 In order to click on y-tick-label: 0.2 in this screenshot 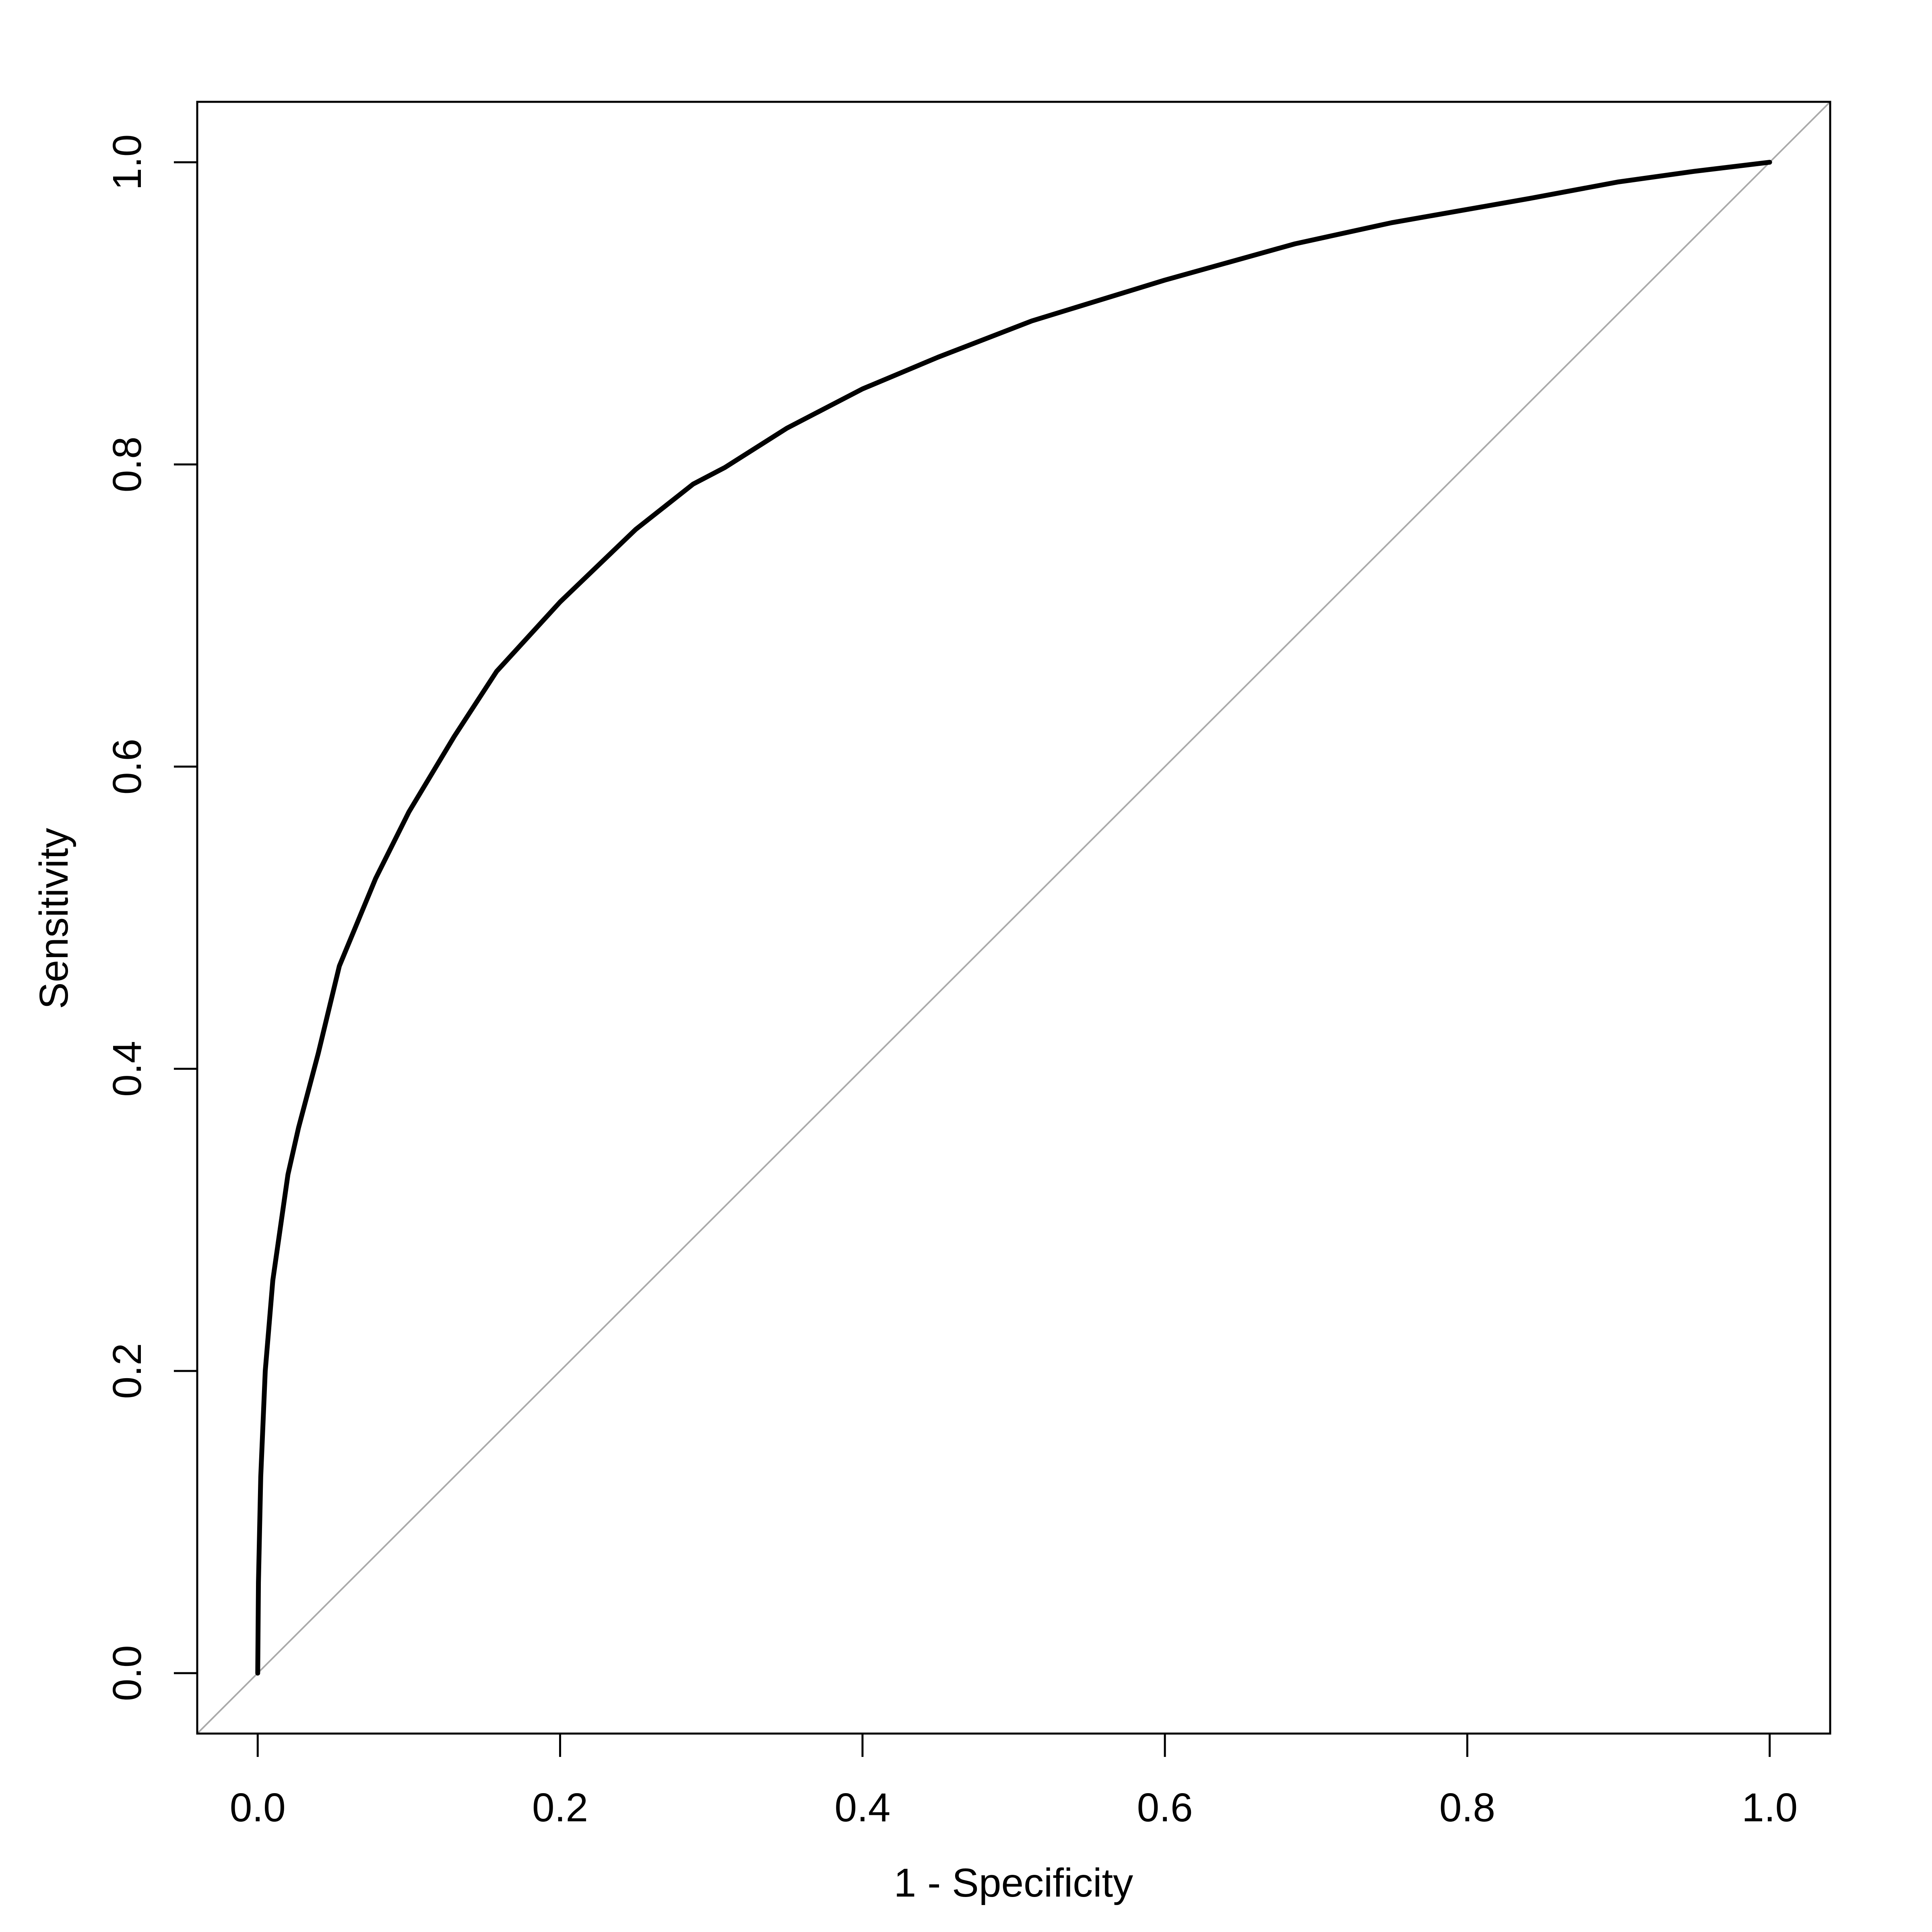, I will do `click(127, 1371)`.